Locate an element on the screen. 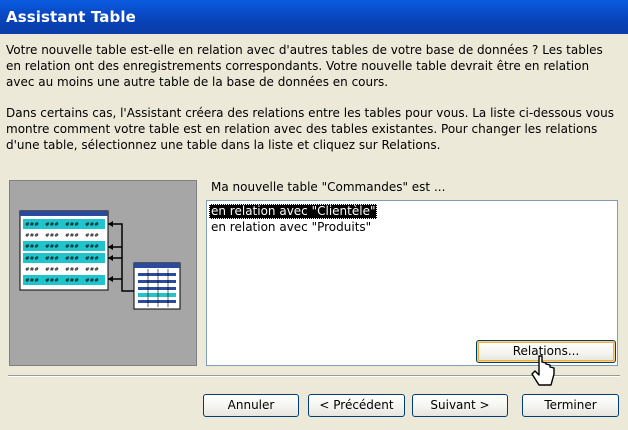 This screenshot has height=430, width=628. title-bar: Assistant Table is located at coordinates (314, 17).